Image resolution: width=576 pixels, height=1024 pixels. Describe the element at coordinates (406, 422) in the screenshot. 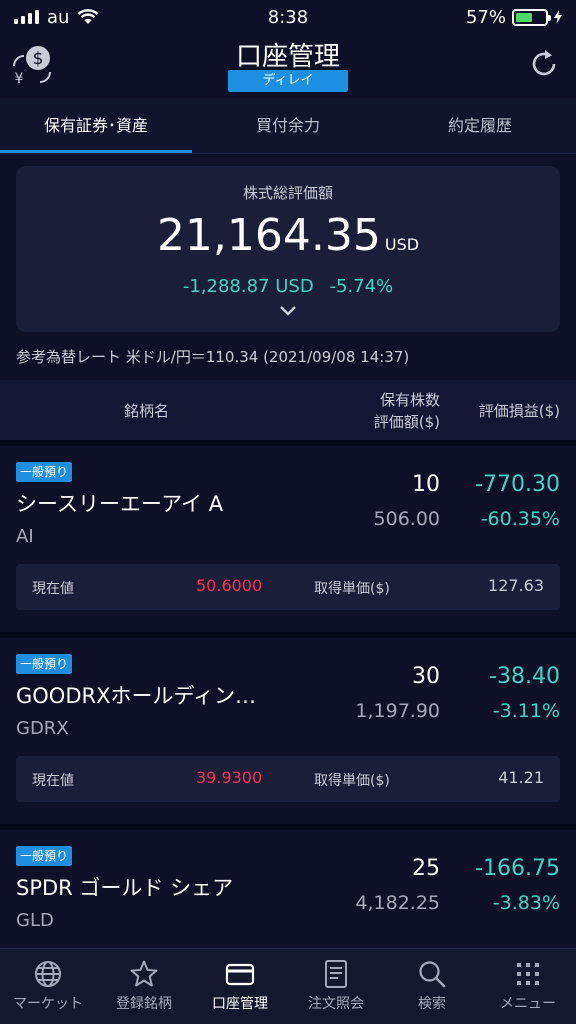

I see `header-value: 評価額($)` at that location.